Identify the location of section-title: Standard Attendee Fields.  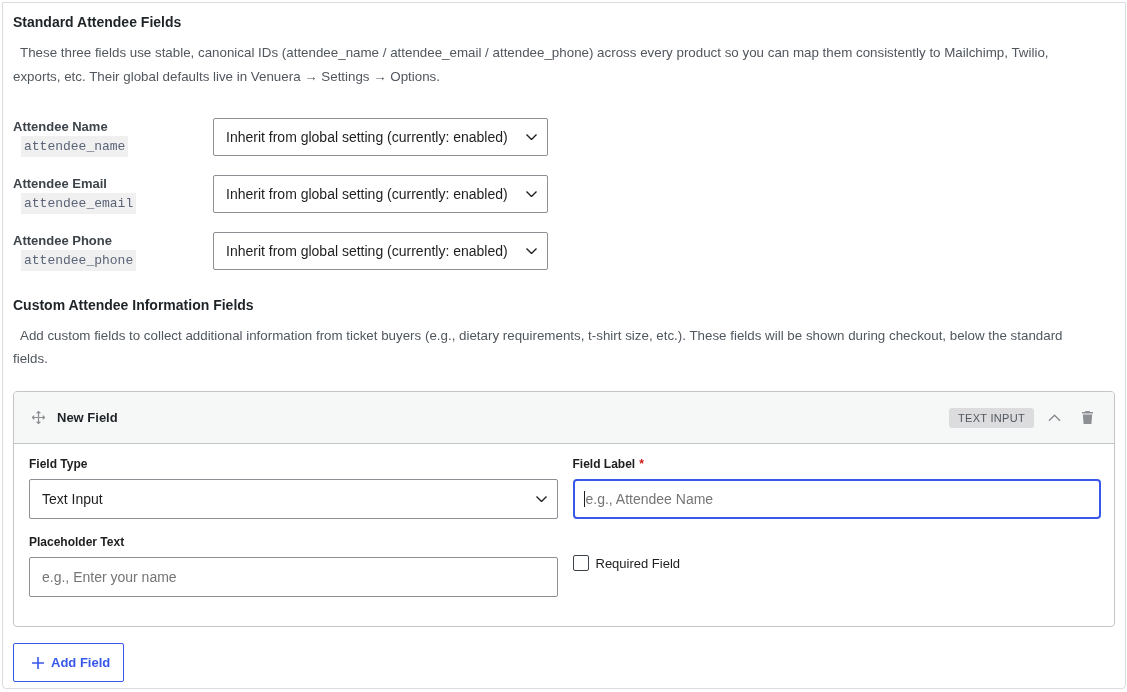
(98, 22).